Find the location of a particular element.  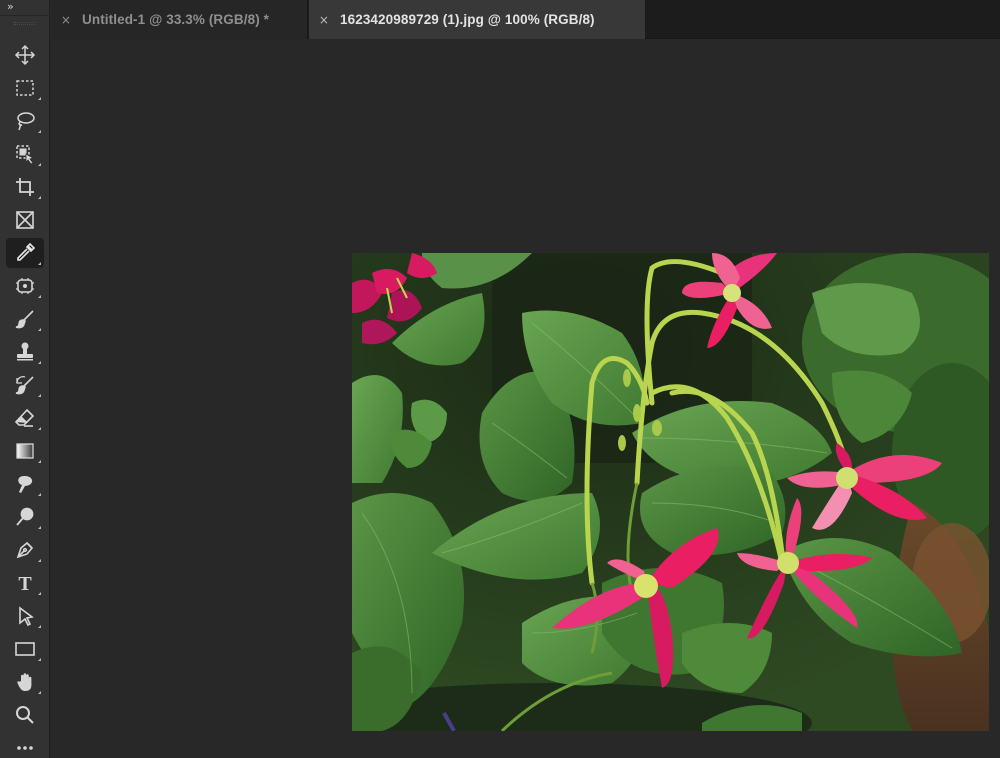

frame-icon is located at coordinates (25, 220).